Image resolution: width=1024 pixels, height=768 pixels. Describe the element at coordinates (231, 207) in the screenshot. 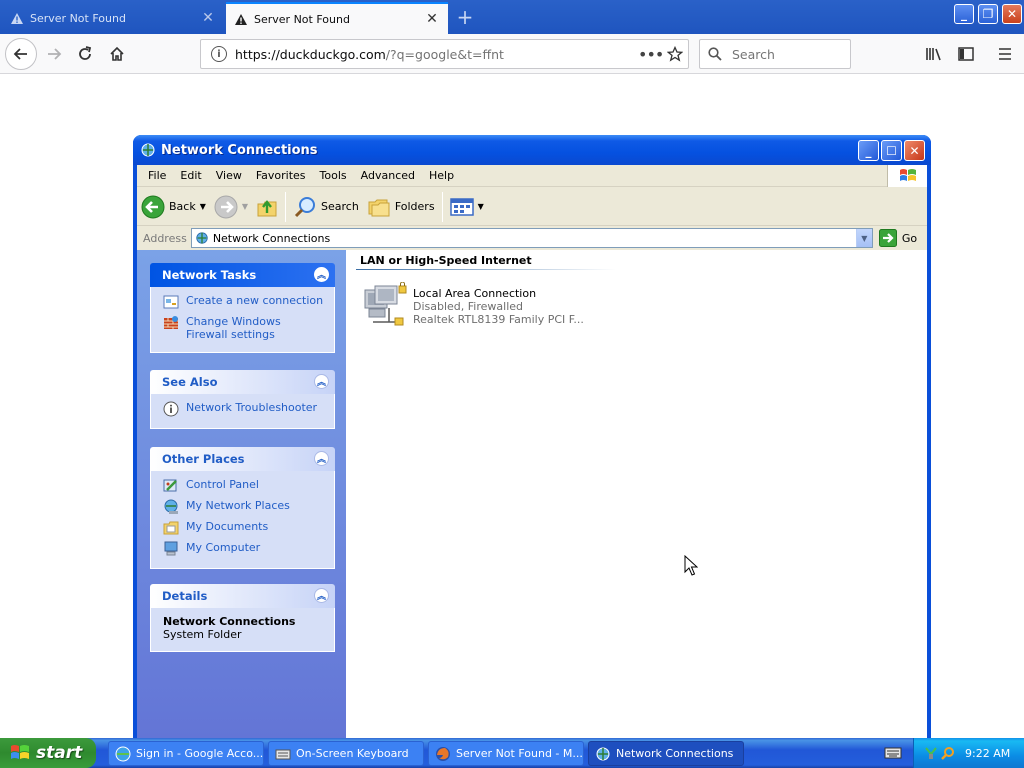

I see `forward-button: ▼` at that location.